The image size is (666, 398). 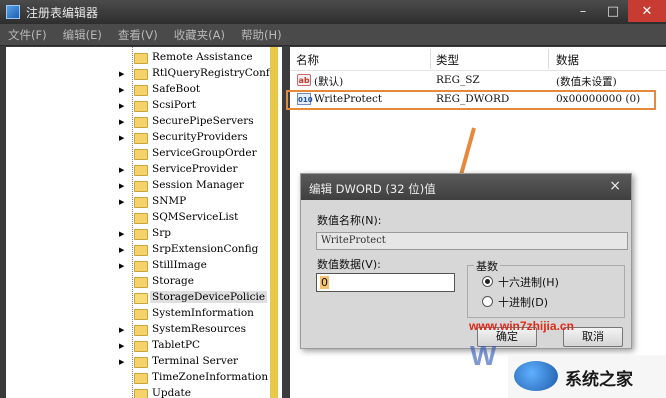 What do you see at coordinates (536, 376) in the screenshot?
I see `site-logo-icon` at bounding box center [536, 376].